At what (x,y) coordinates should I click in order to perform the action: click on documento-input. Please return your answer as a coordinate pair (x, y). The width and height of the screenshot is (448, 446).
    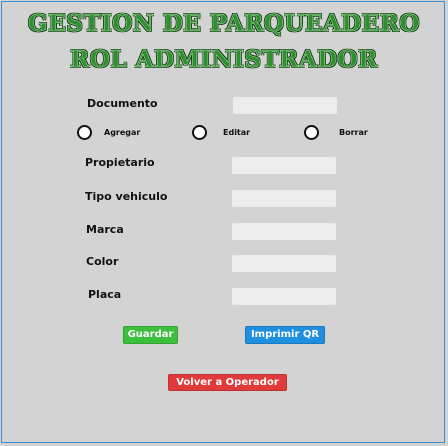
    Looking at the image, I should click on (285, 105).